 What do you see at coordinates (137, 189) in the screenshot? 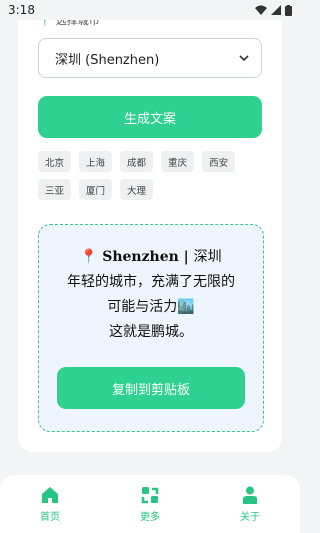
I see `city-chip-dali: 大理` at bounding box center [137, 189].